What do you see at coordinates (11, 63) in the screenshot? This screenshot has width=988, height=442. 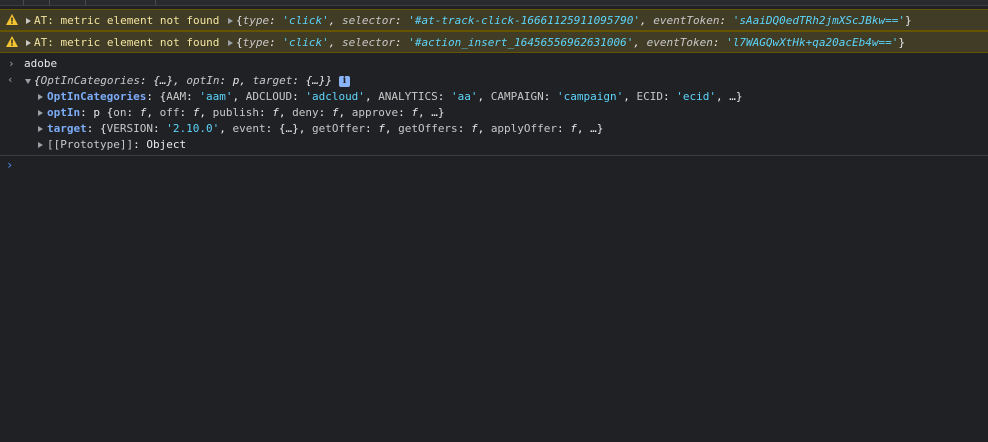 I see `input-chevron-icon: ›` at bounding box center [11, 63].